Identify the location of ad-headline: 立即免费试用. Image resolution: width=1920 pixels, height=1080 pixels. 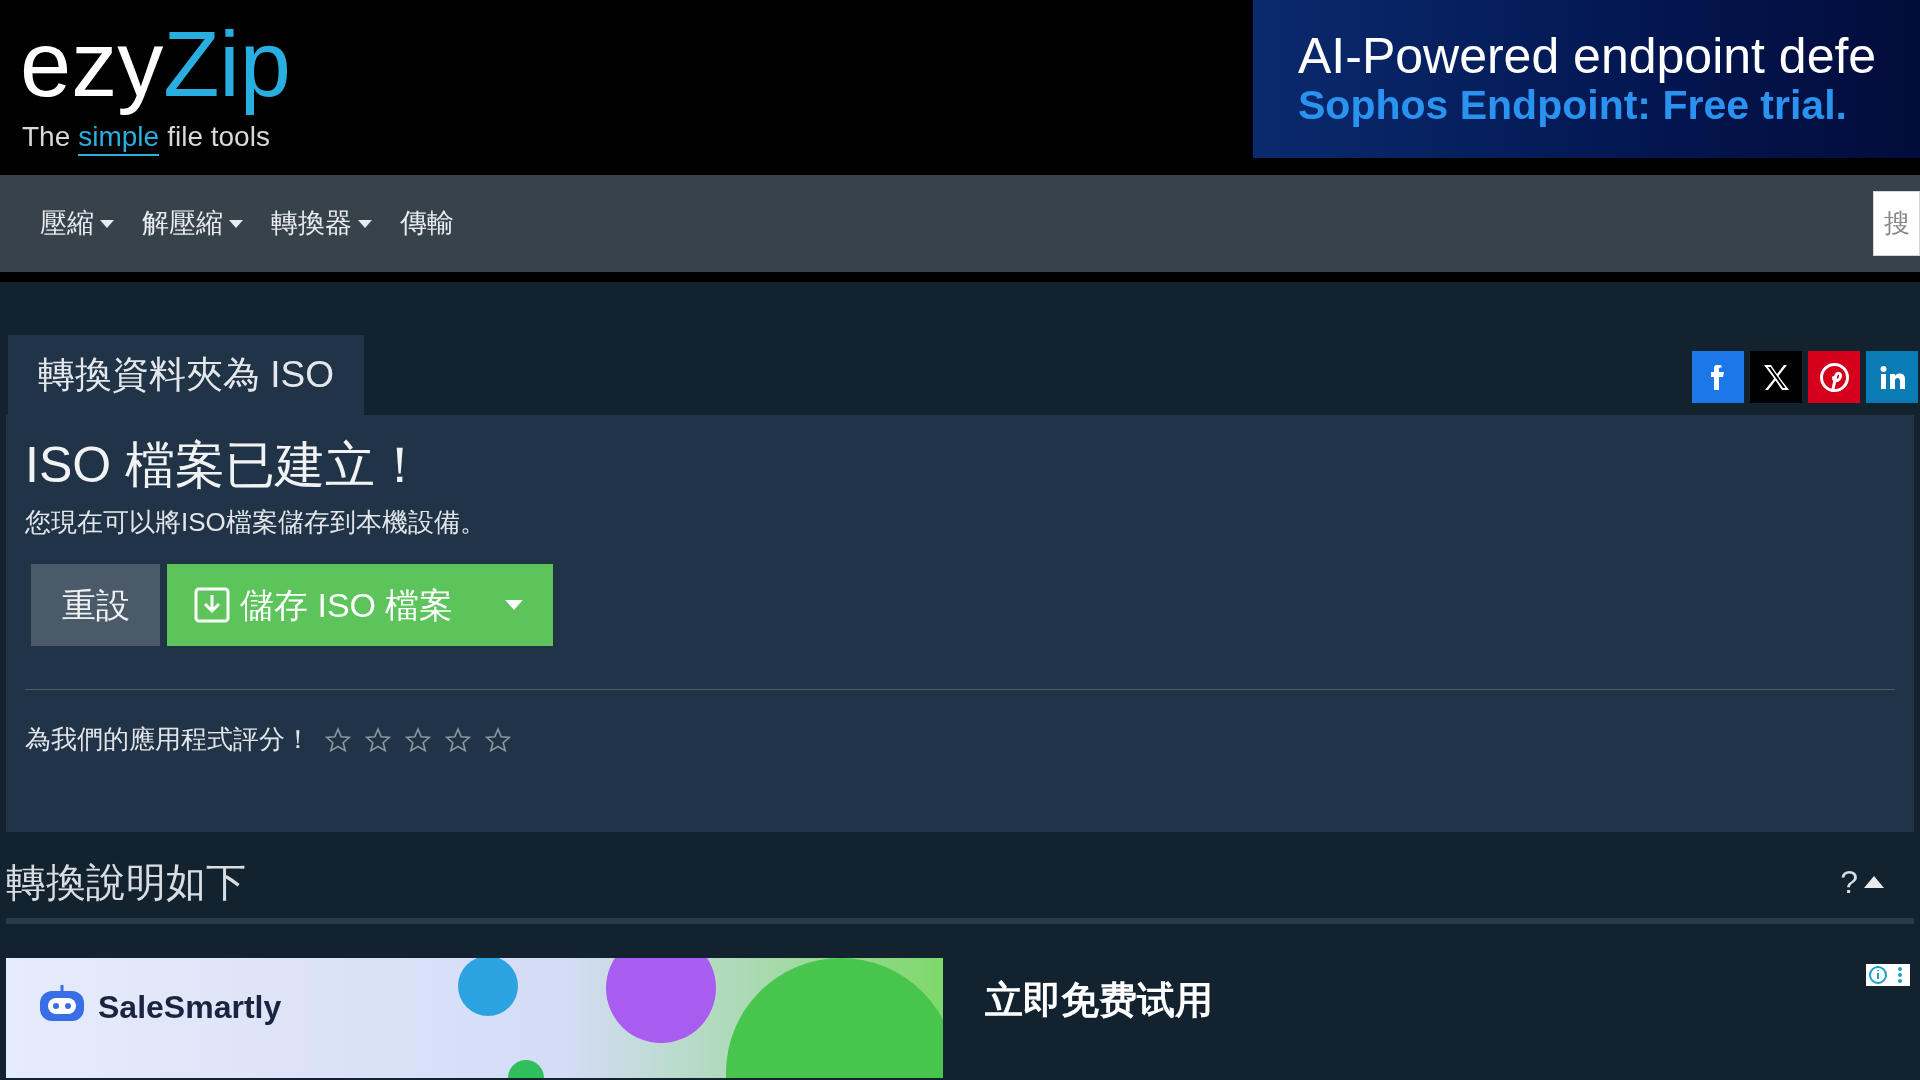
(1099, 1000).